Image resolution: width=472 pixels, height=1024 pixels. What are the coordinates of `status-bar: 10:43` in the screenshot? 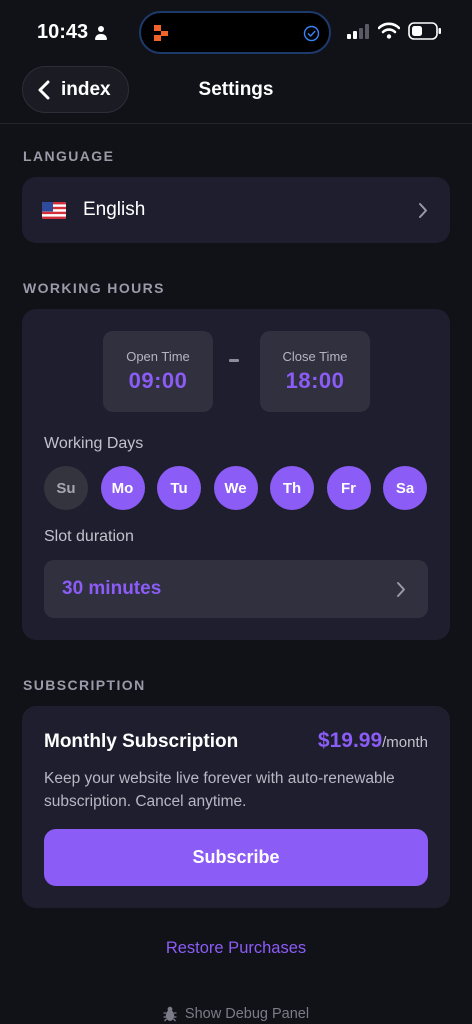 It's located at (236, 31).